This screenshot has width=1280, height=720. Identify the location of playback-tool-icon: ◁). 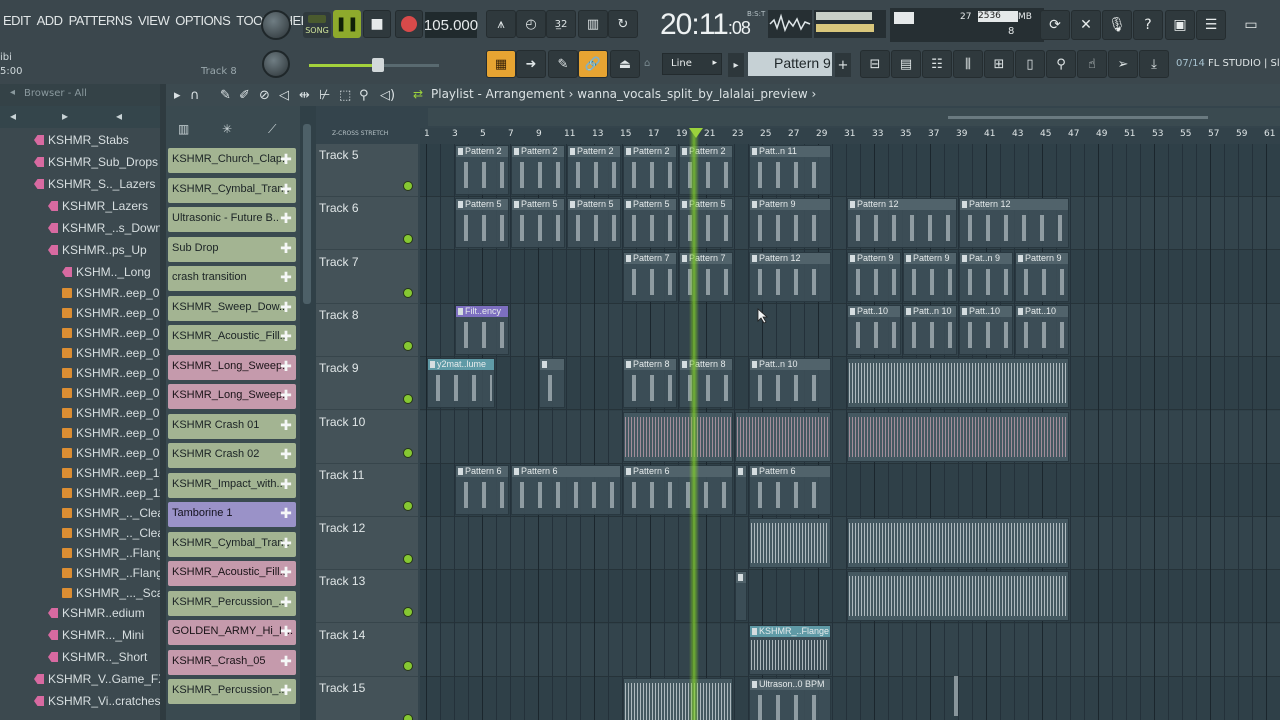
(387, 95).